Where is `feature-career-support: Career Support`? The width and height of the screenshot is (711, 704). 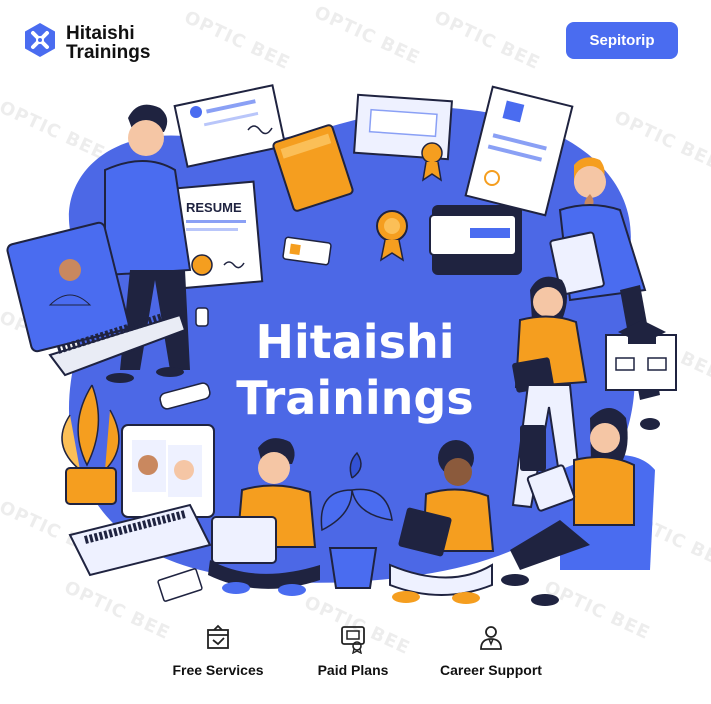
feature-career-support: Career Support is located at coordinates (491, 650).